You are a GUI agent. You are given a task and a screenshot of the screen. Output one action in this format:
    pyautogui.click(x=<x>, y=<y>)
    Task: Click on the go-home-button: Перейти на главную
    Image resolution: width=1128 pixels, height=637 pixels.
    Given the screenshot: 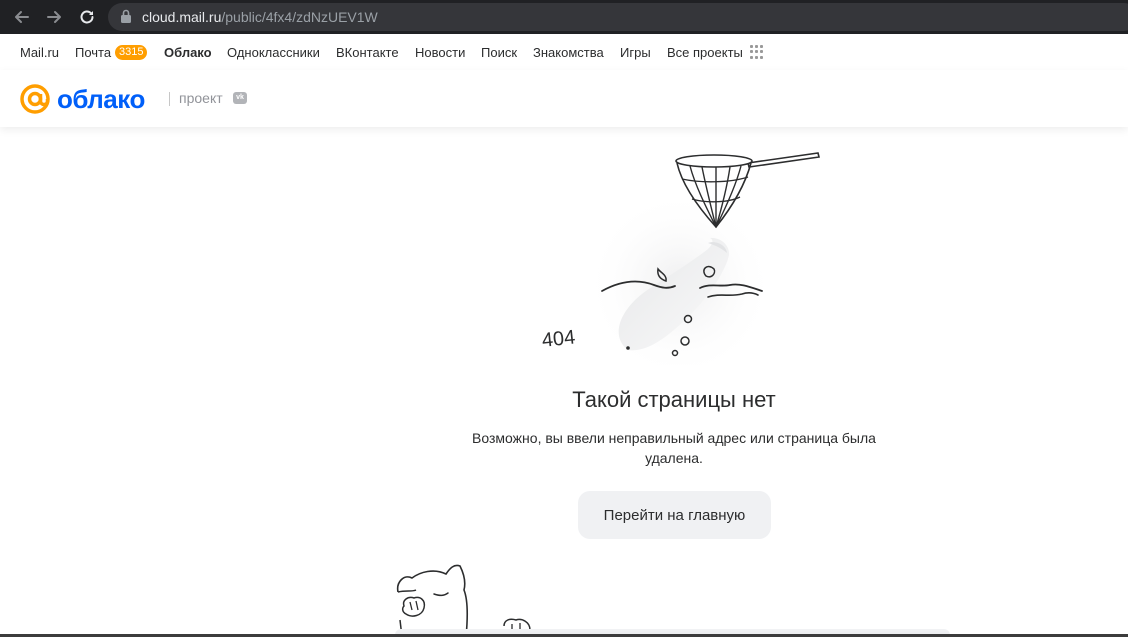 What is the action you would take?
    pyautogui.click(x=674, y=515)
    